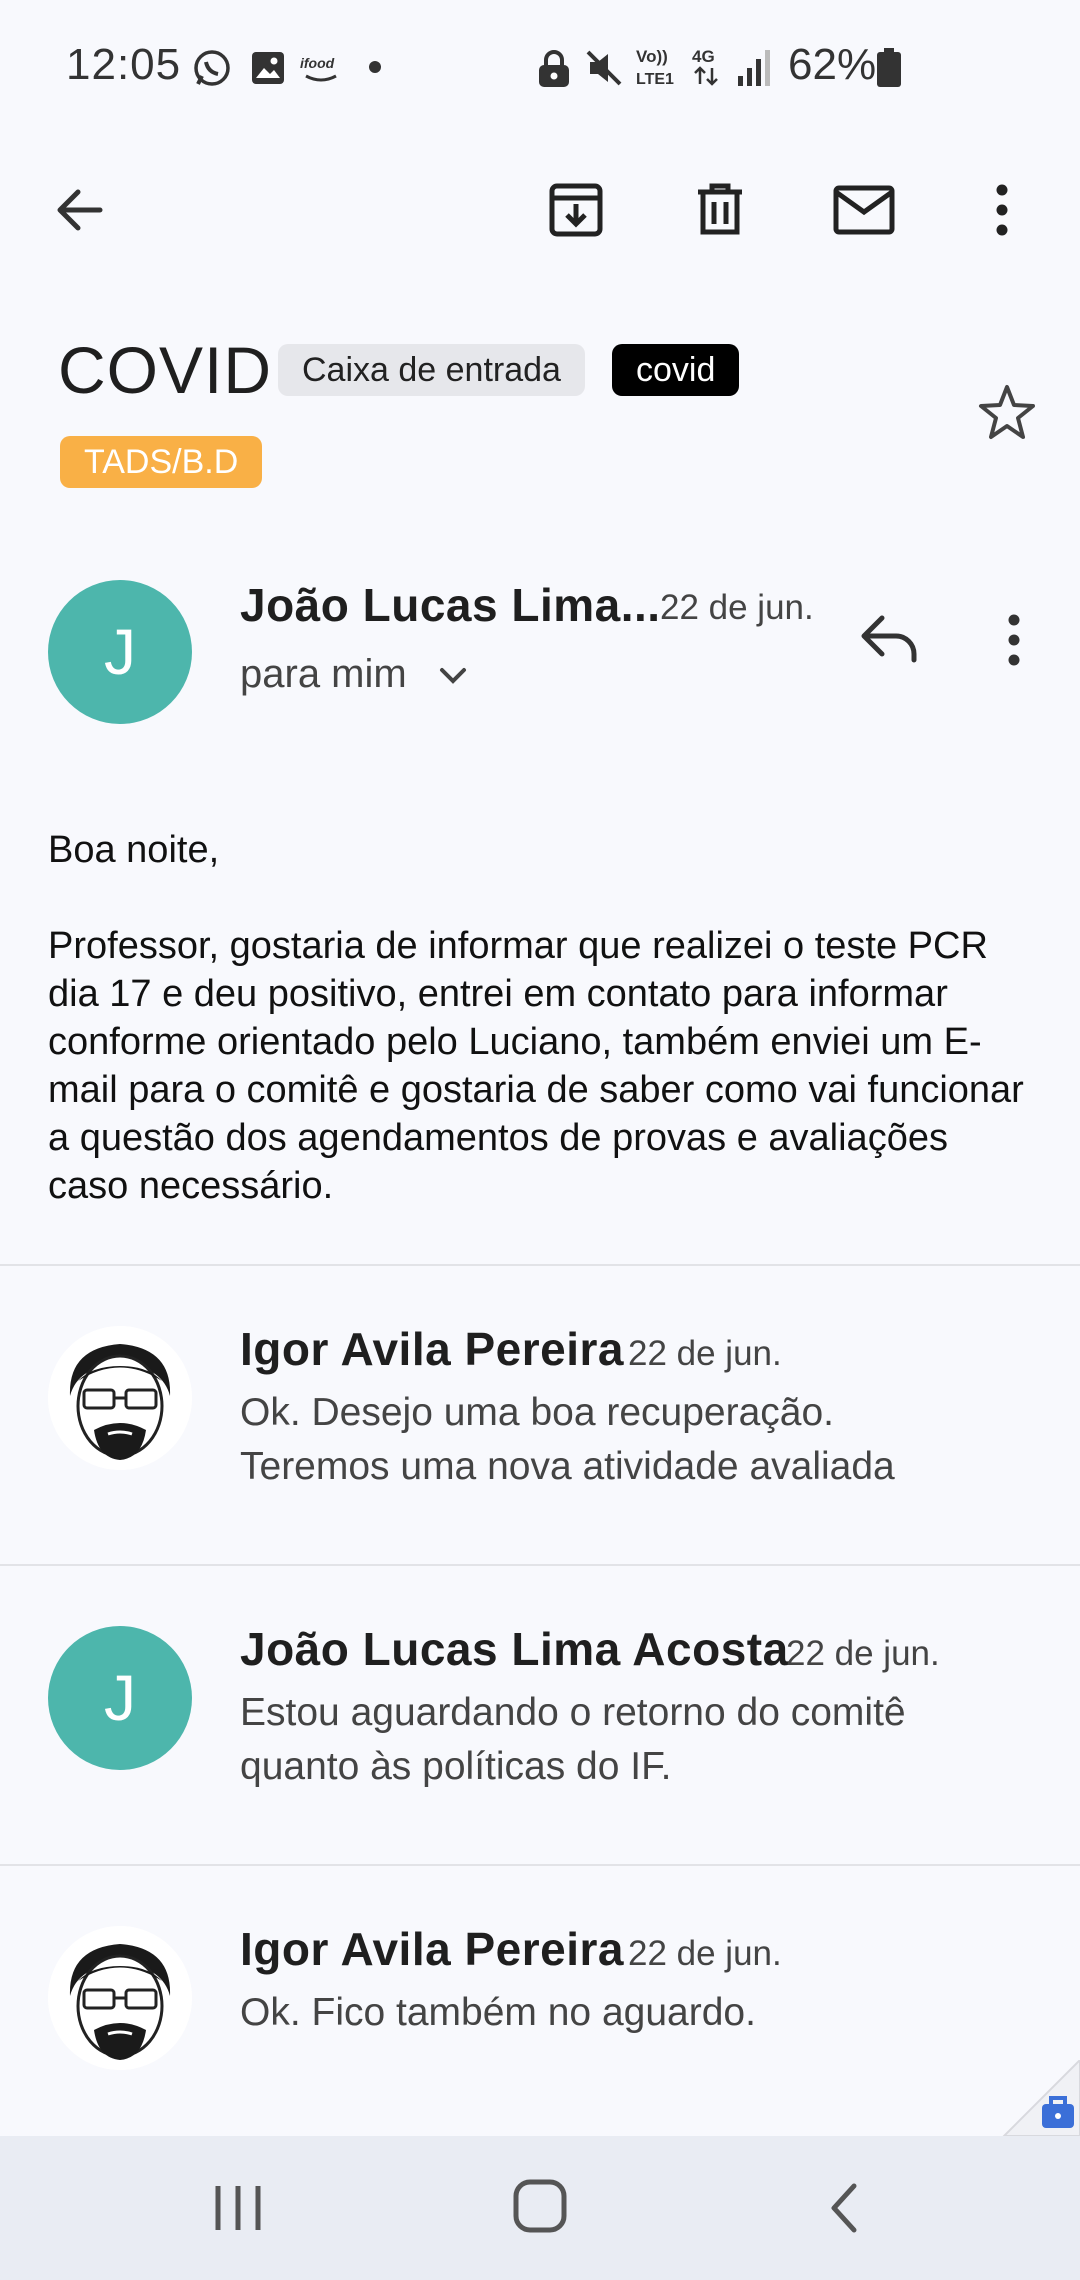 Image resolution: width=1080 pixels, height=2280 pixels. Describe the element at coordinates (165, 370) in the screenshot. I see `subject-title: COVID` at that location.